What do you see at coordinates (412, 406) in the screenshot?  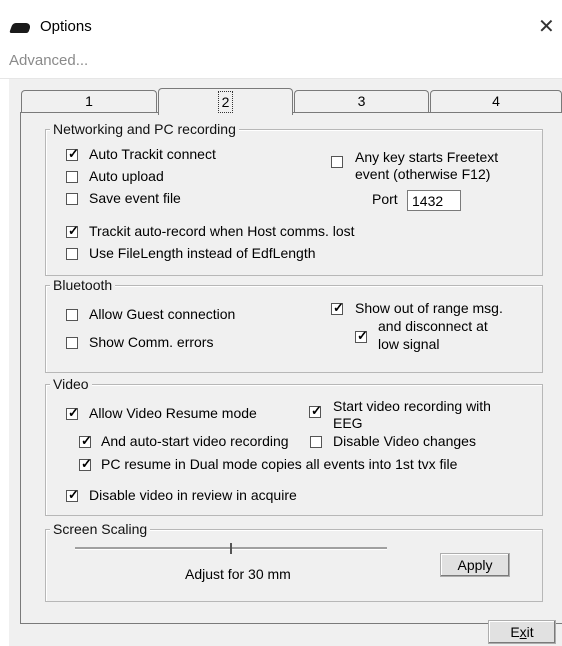 I see `start-with-eeg-label-line1: Start video recording with` at bounding box center [412, 406].